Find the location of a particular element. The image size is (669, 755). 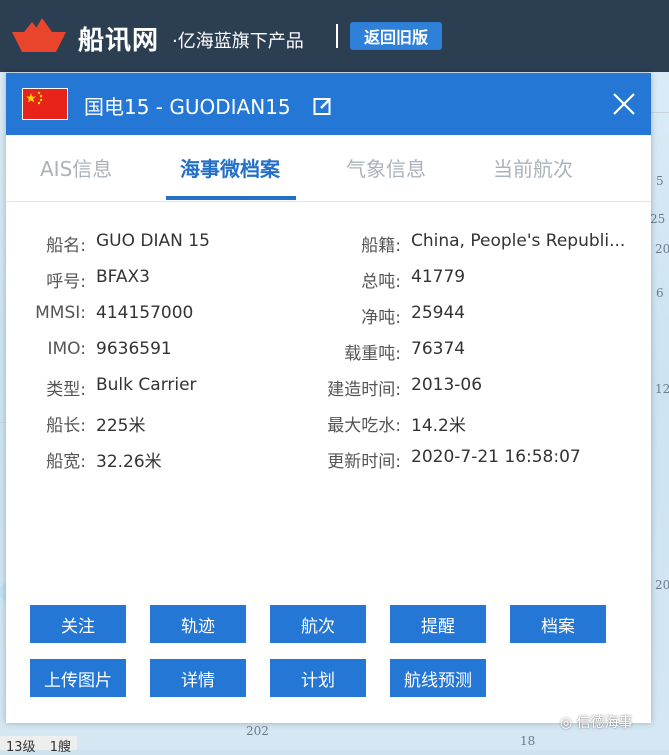

detail-value: 25944 is located at coordinates (438, 313).